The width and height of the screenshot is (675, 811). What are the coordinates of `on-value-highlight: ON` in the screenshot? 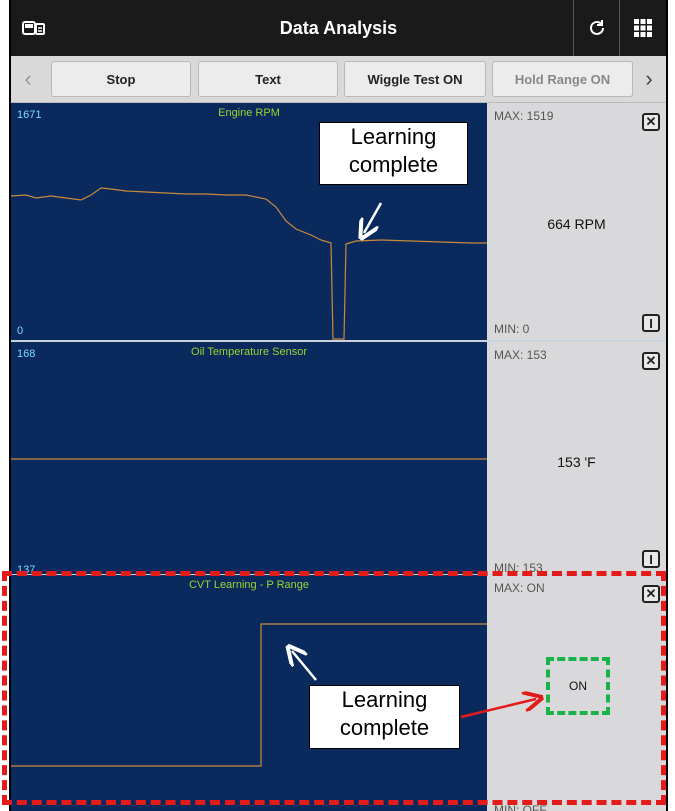 It's located at (578, 686).